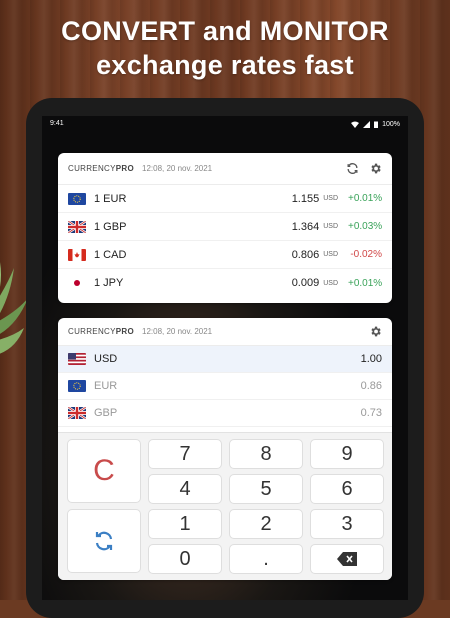 The width and height of the screenshot is (450, 618). Describe the element at coordinates (225, 169) in the screenshot. I see `rates-widget-header: CURRENCYPRO 12:08, 20 nov. 2021` at that location.